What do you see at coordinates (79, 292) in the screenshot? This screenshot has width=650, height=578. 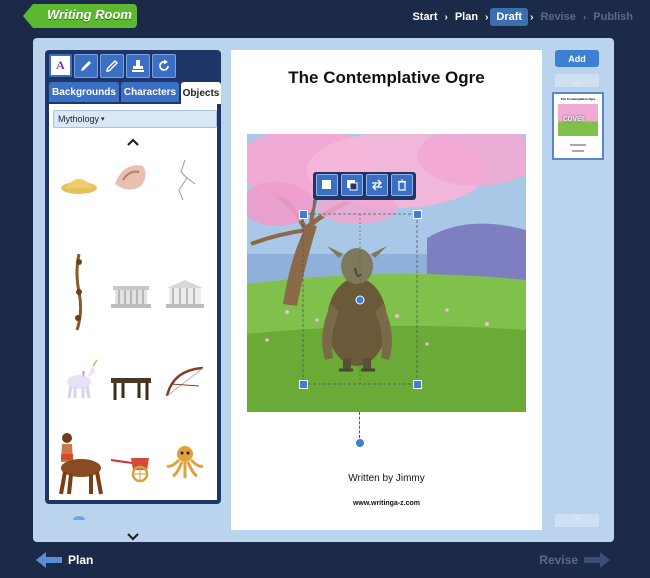 I see `object-rope` at bounding box center [79, 292].